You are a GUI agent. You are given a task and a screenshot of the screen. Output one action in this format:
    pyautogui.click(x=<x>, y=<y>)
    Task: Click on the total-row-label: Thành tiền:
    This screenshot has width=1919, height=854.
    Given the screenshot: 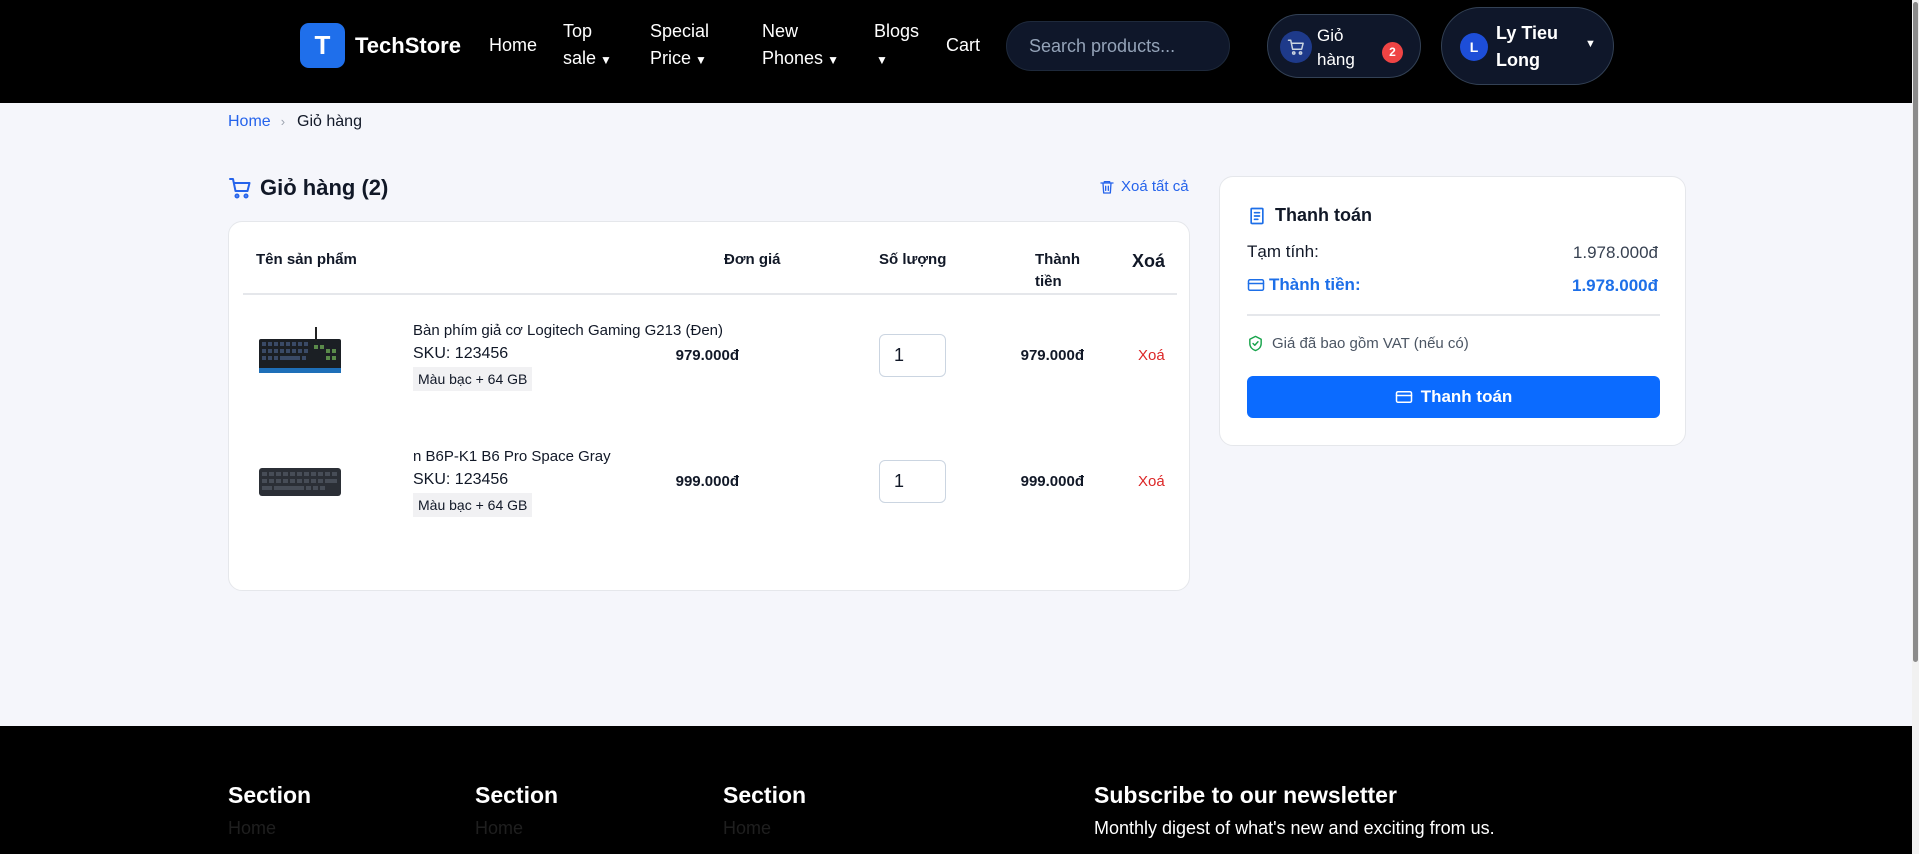 What is the action you would take?
    pyautogui.click(x=1304, y=285)
    